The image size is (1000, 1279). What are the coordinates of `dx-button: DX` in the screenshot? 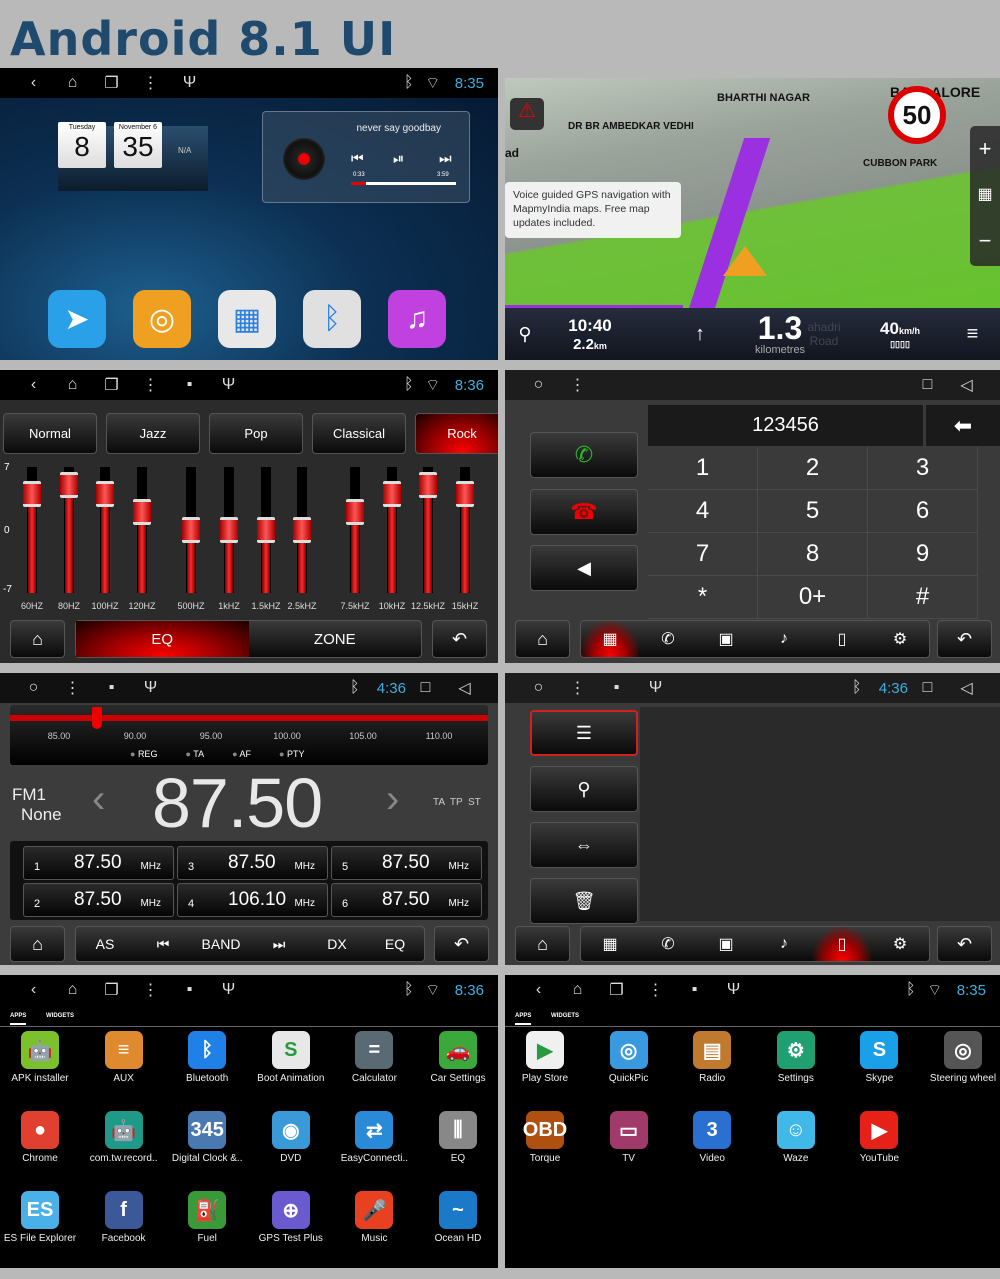 It's located at (337, 944).